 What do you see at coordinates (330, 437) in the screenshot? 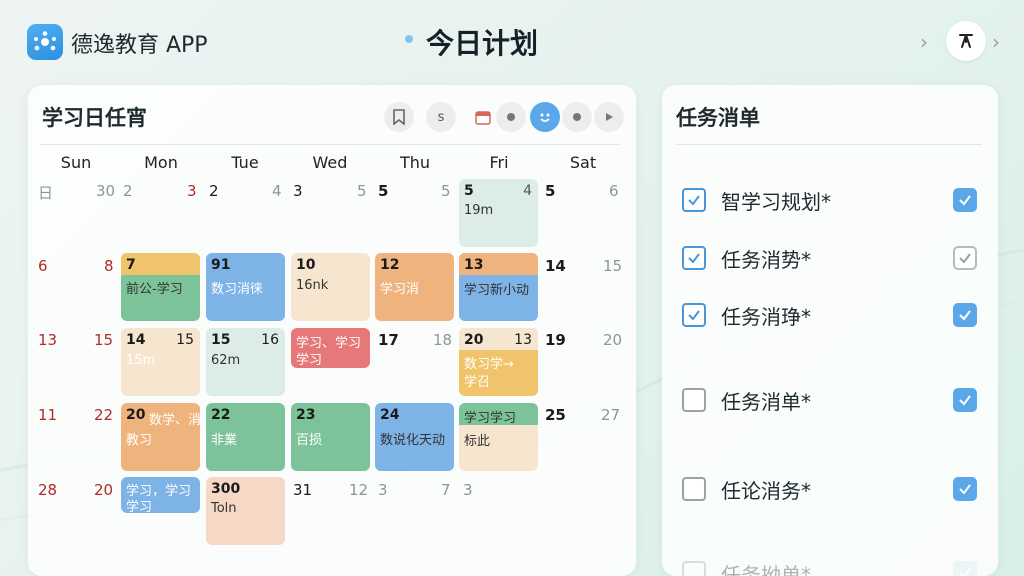
I see `calendar-event: 23 百损` at bounding box center [330, 437].